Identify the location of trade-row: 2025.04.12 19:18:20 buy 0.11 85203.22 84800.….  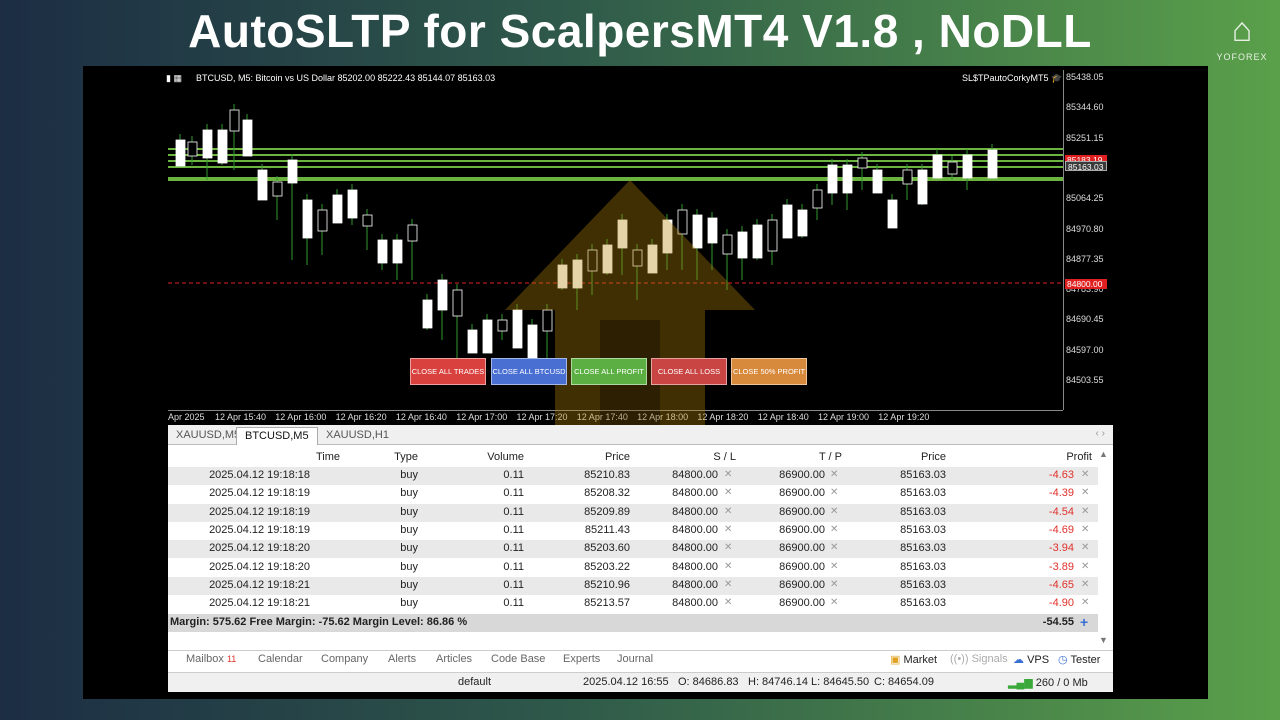
(633, 568).